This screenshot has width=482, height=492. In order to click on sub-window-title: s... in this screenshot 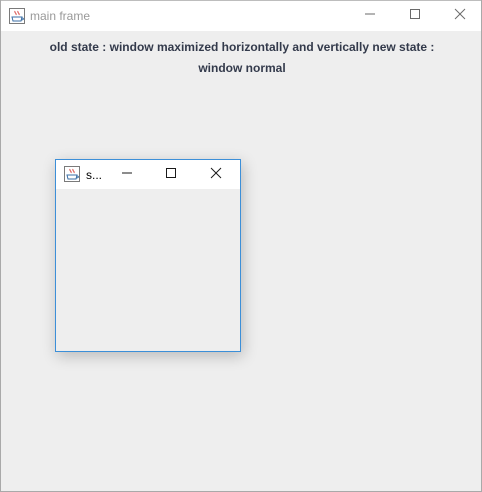, I will do `click(94, 175)`.